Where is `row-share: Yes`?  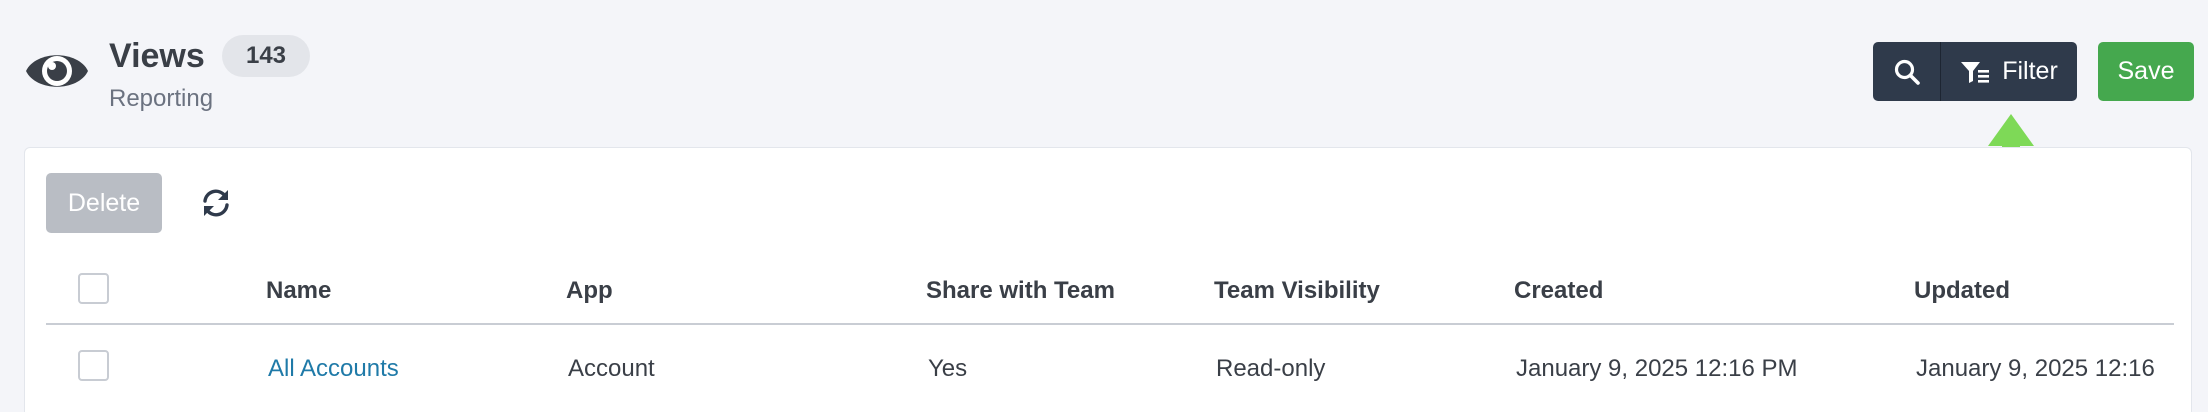 row-share: Yes is located at coordinates (948, 368).